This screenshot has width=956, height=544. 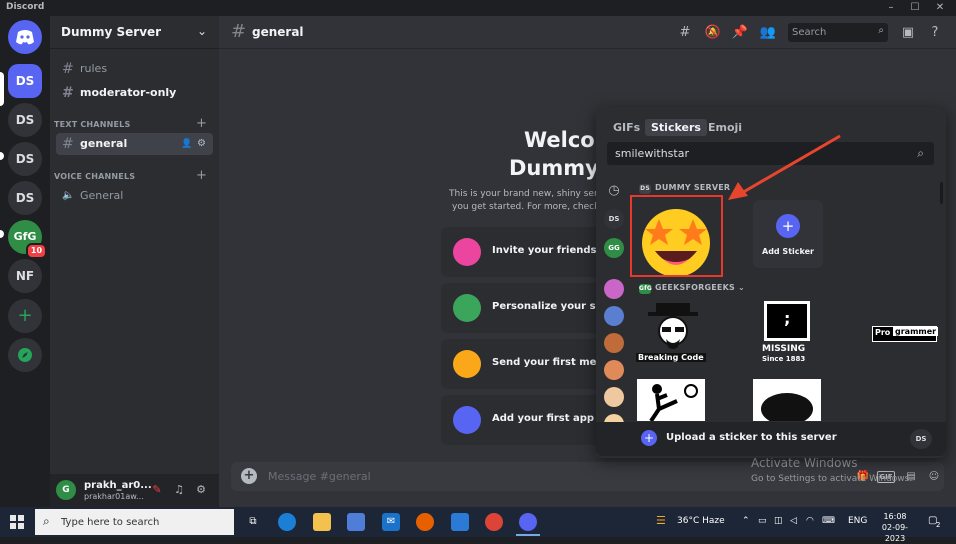 I want to click on sticker-bug, so click(x=787, y=402).